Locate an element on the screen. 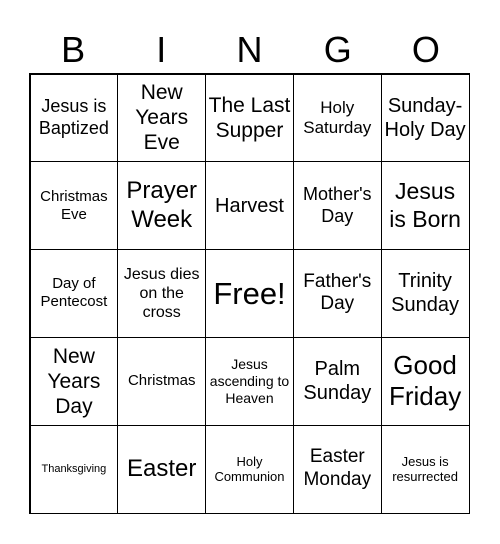  bingo-cell: Free! is located at coordinates (249, 293).